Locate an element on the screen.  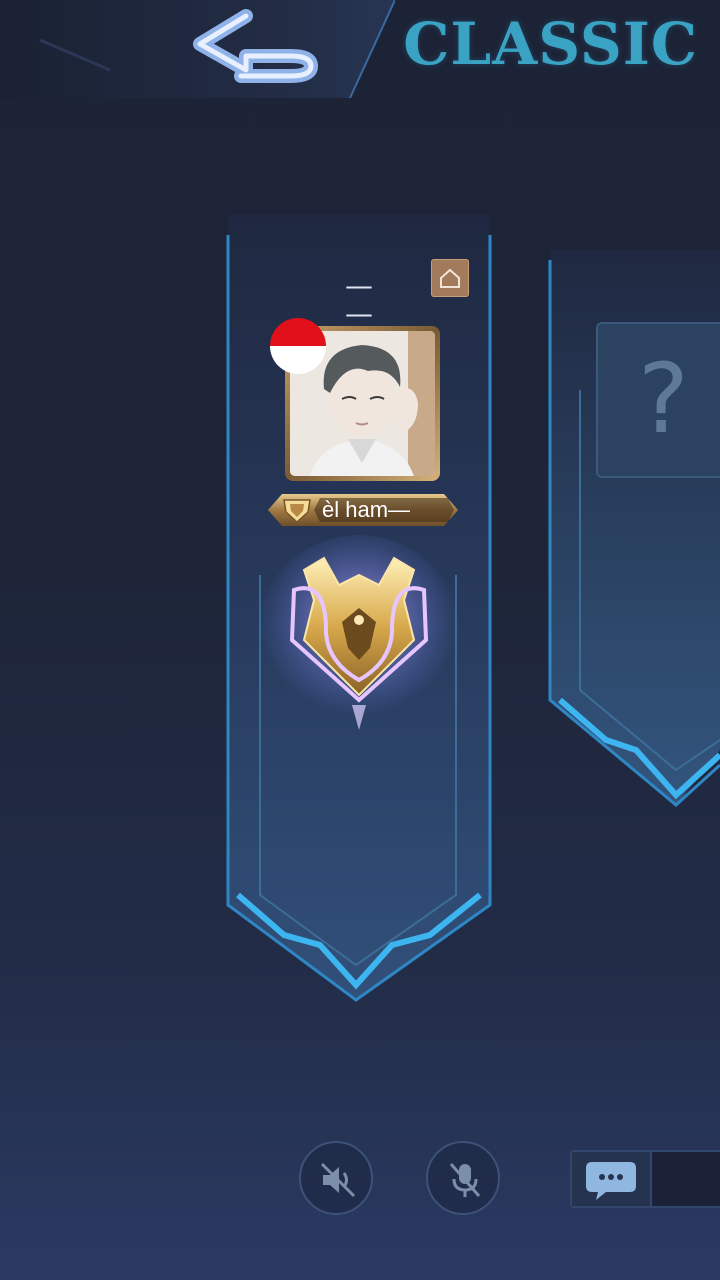
chat-bubble-icon is located at coordinates (611, 1181).